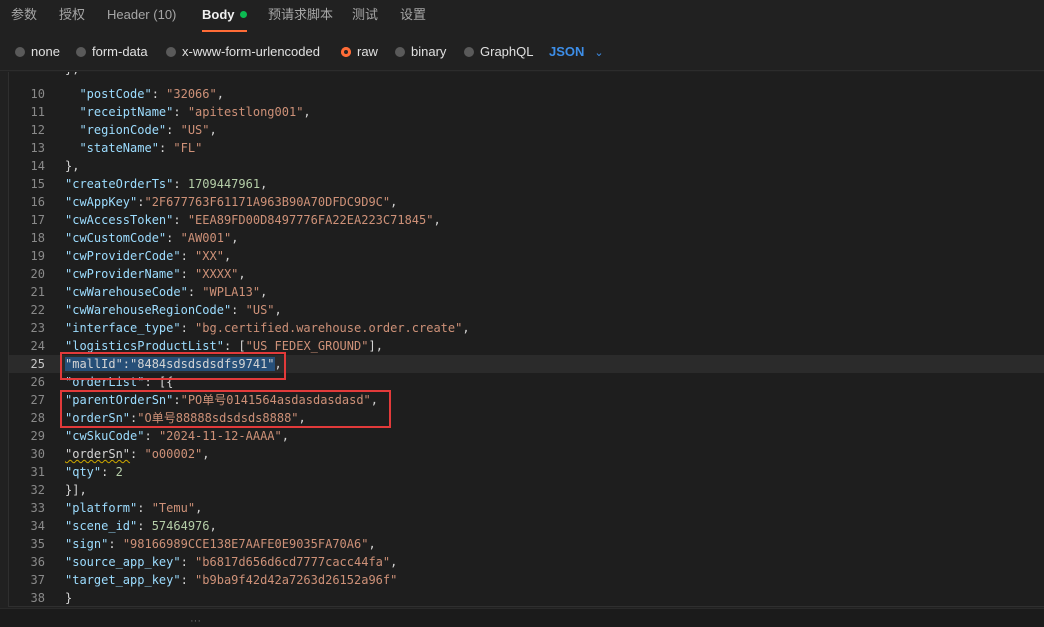  I want to click on code-line: 28 "orderSn":"O单号88888sdsdsds8888",, so click(526, 418).